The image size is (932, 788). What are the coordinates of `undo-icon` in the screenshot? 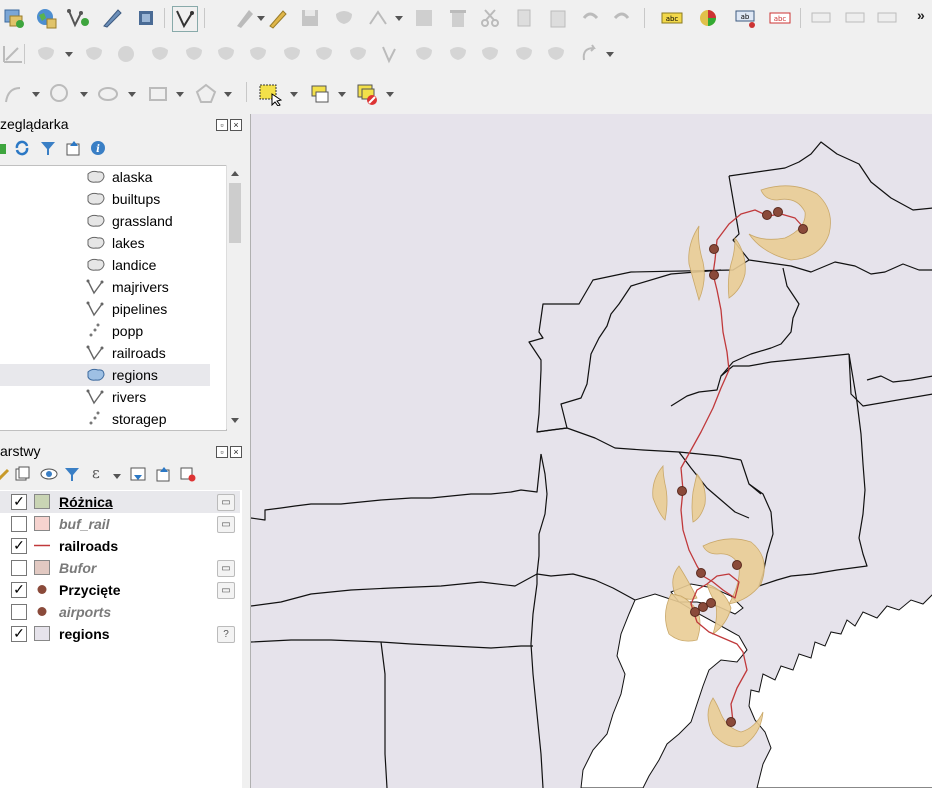 It's located at (590, 18).